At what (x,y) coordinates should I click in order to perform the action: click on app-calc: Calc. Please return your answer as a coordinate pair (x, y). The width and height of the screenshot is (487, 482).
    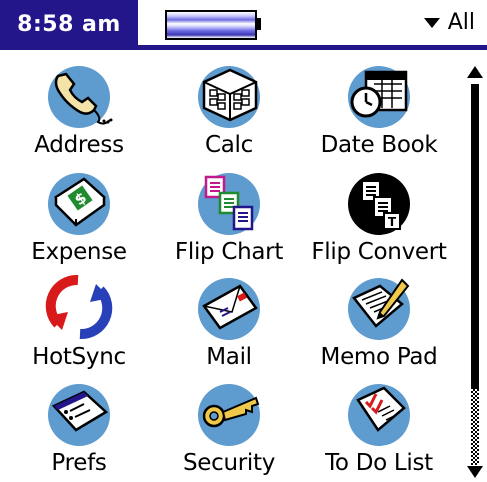
    Looking at the image, I should click on (229, 112).